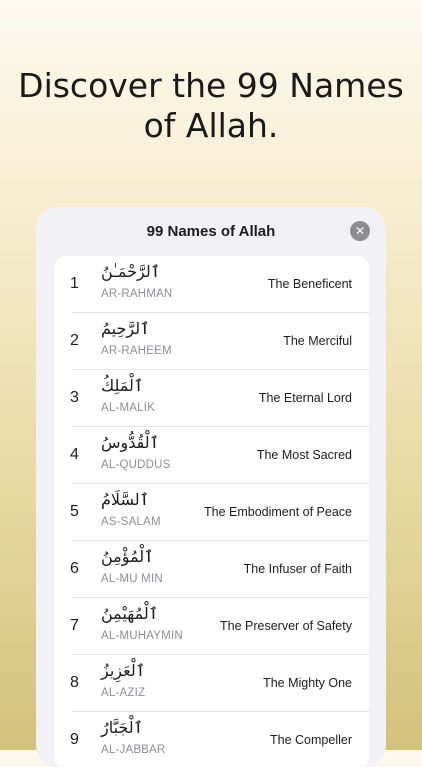  Describe the element at coordinates (125, 328) in the screenshot. I see `arabic-name: ٱلرَّحِيمُ` at that location.